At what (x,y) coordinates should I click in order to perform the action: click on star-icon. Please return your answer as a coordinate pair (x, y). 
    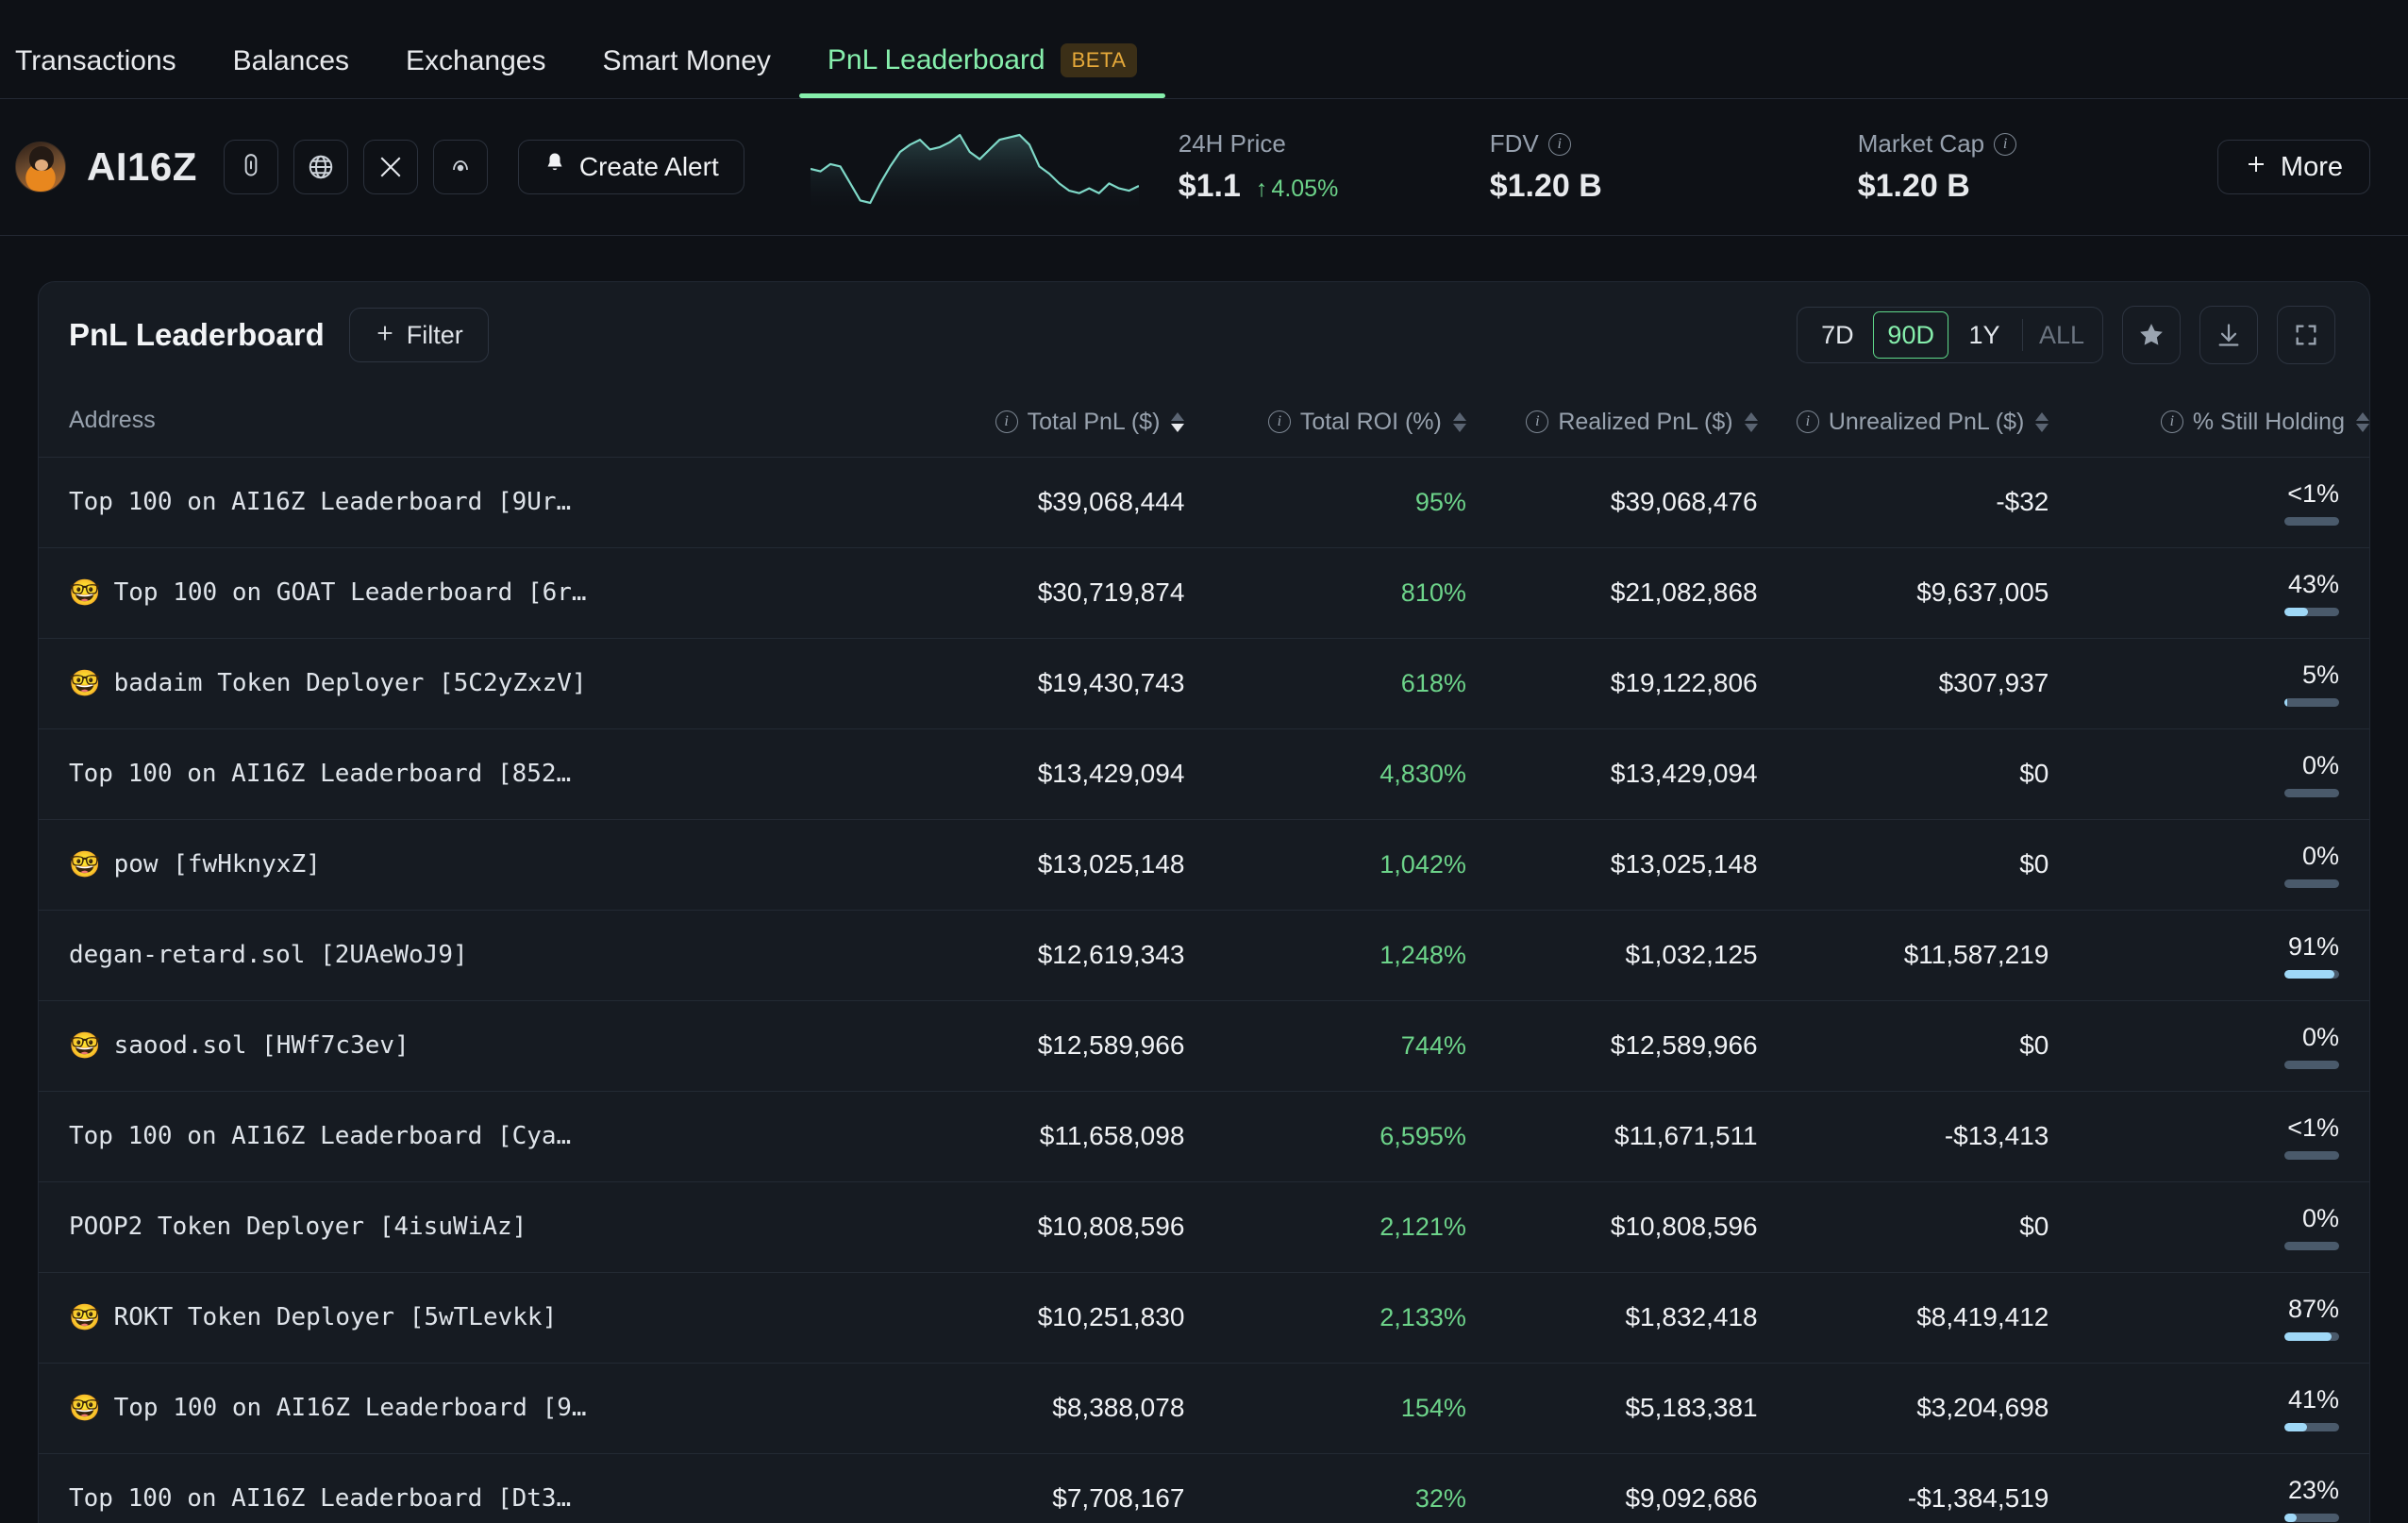
    Looking at the image, I should click on (2151, 335).